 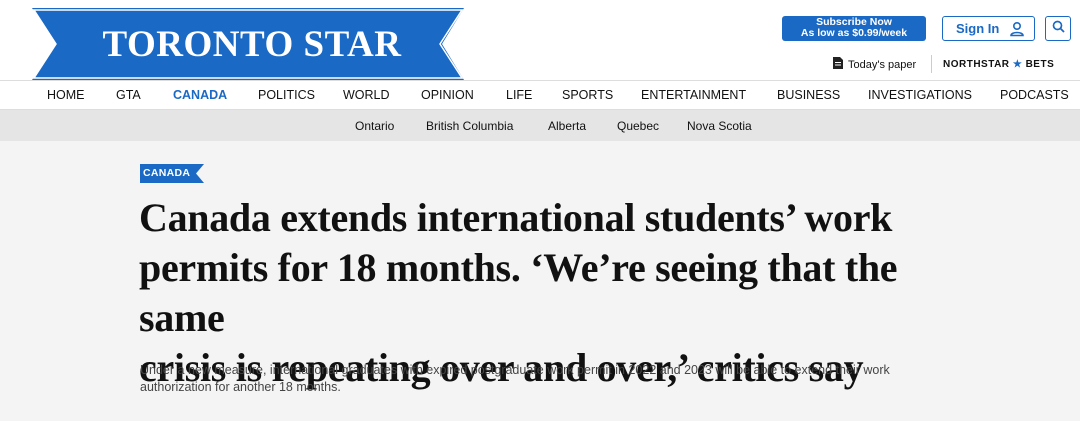 I want to click on search-button, so click(x=1058, y=28).